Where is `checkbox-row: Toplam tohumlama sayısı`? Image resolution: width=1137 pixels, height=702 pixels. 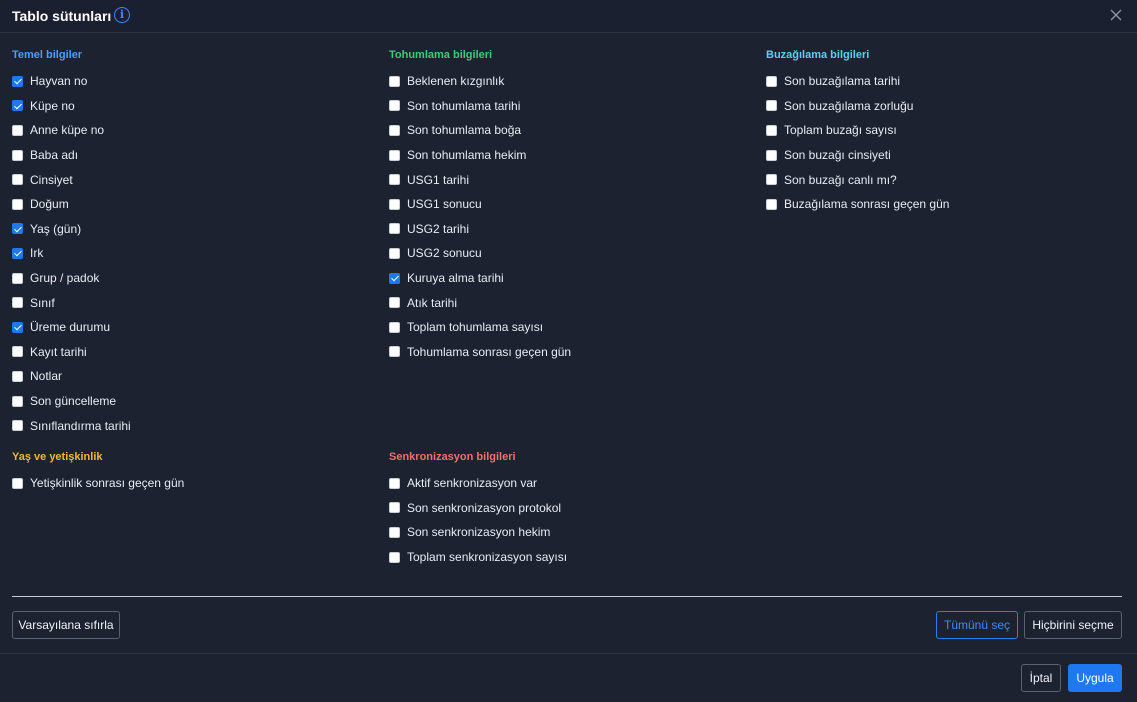
checkbox-row: Toplam tohumlama sayısı is located at coordinates (569, 327).